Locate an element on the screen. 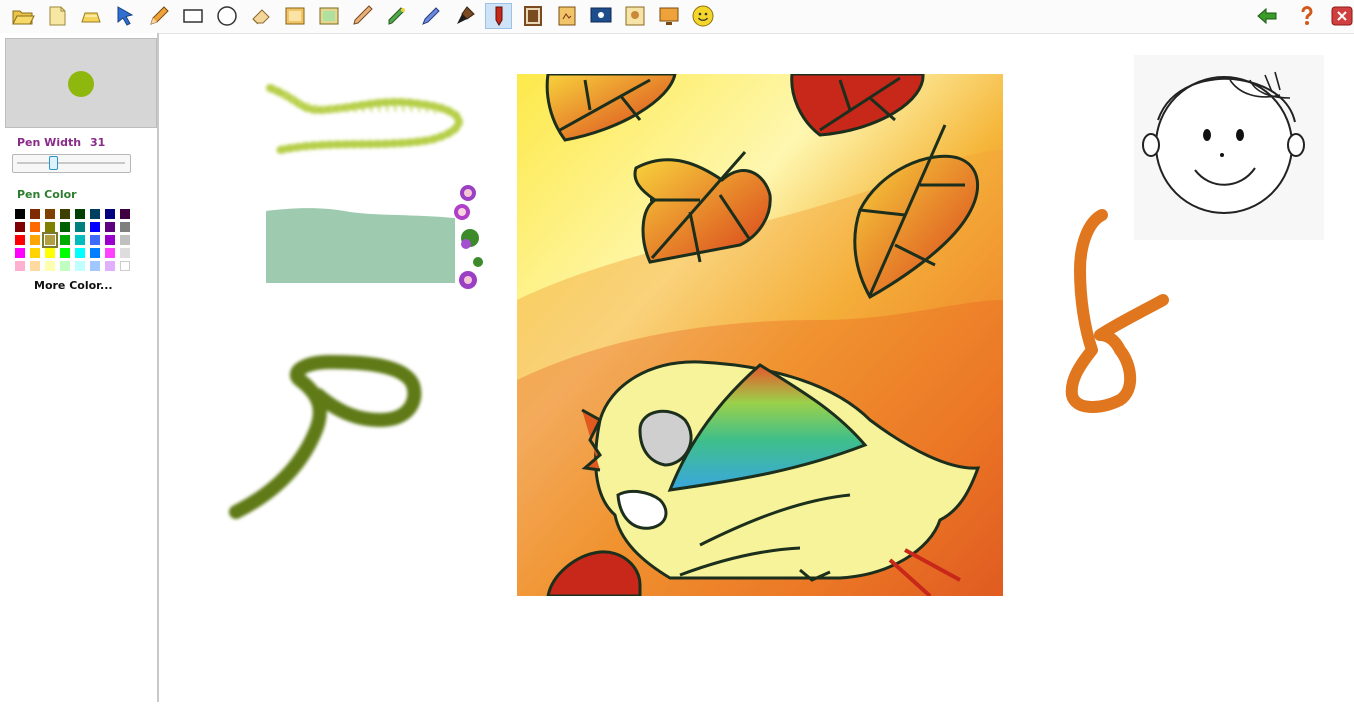 This screenshot has height=706, width=1354. smiley-tool-button is located at coordinates (702, 16).